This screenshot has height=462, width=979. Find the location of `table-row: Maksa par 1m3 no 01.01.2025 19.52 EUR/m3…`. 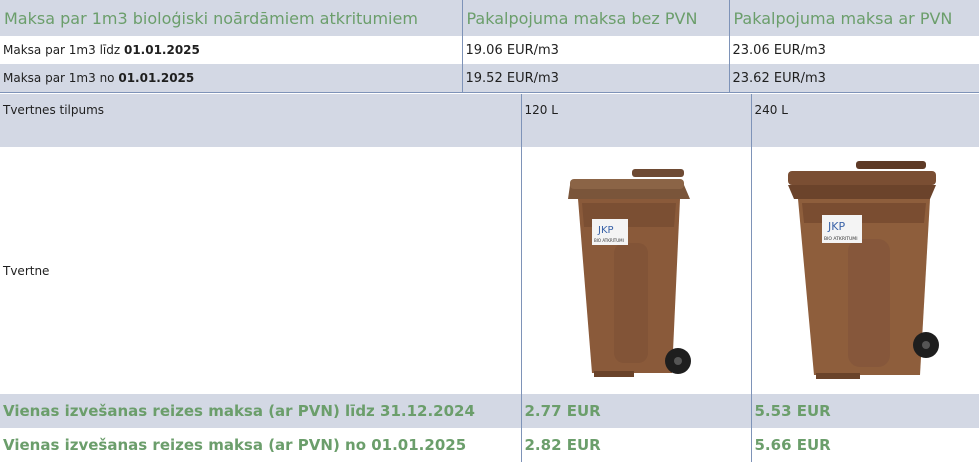

table-row: Maksa par 1m3 no 01.01.2025 19.52 EUR/m3… is located at coordinates (489, 78).